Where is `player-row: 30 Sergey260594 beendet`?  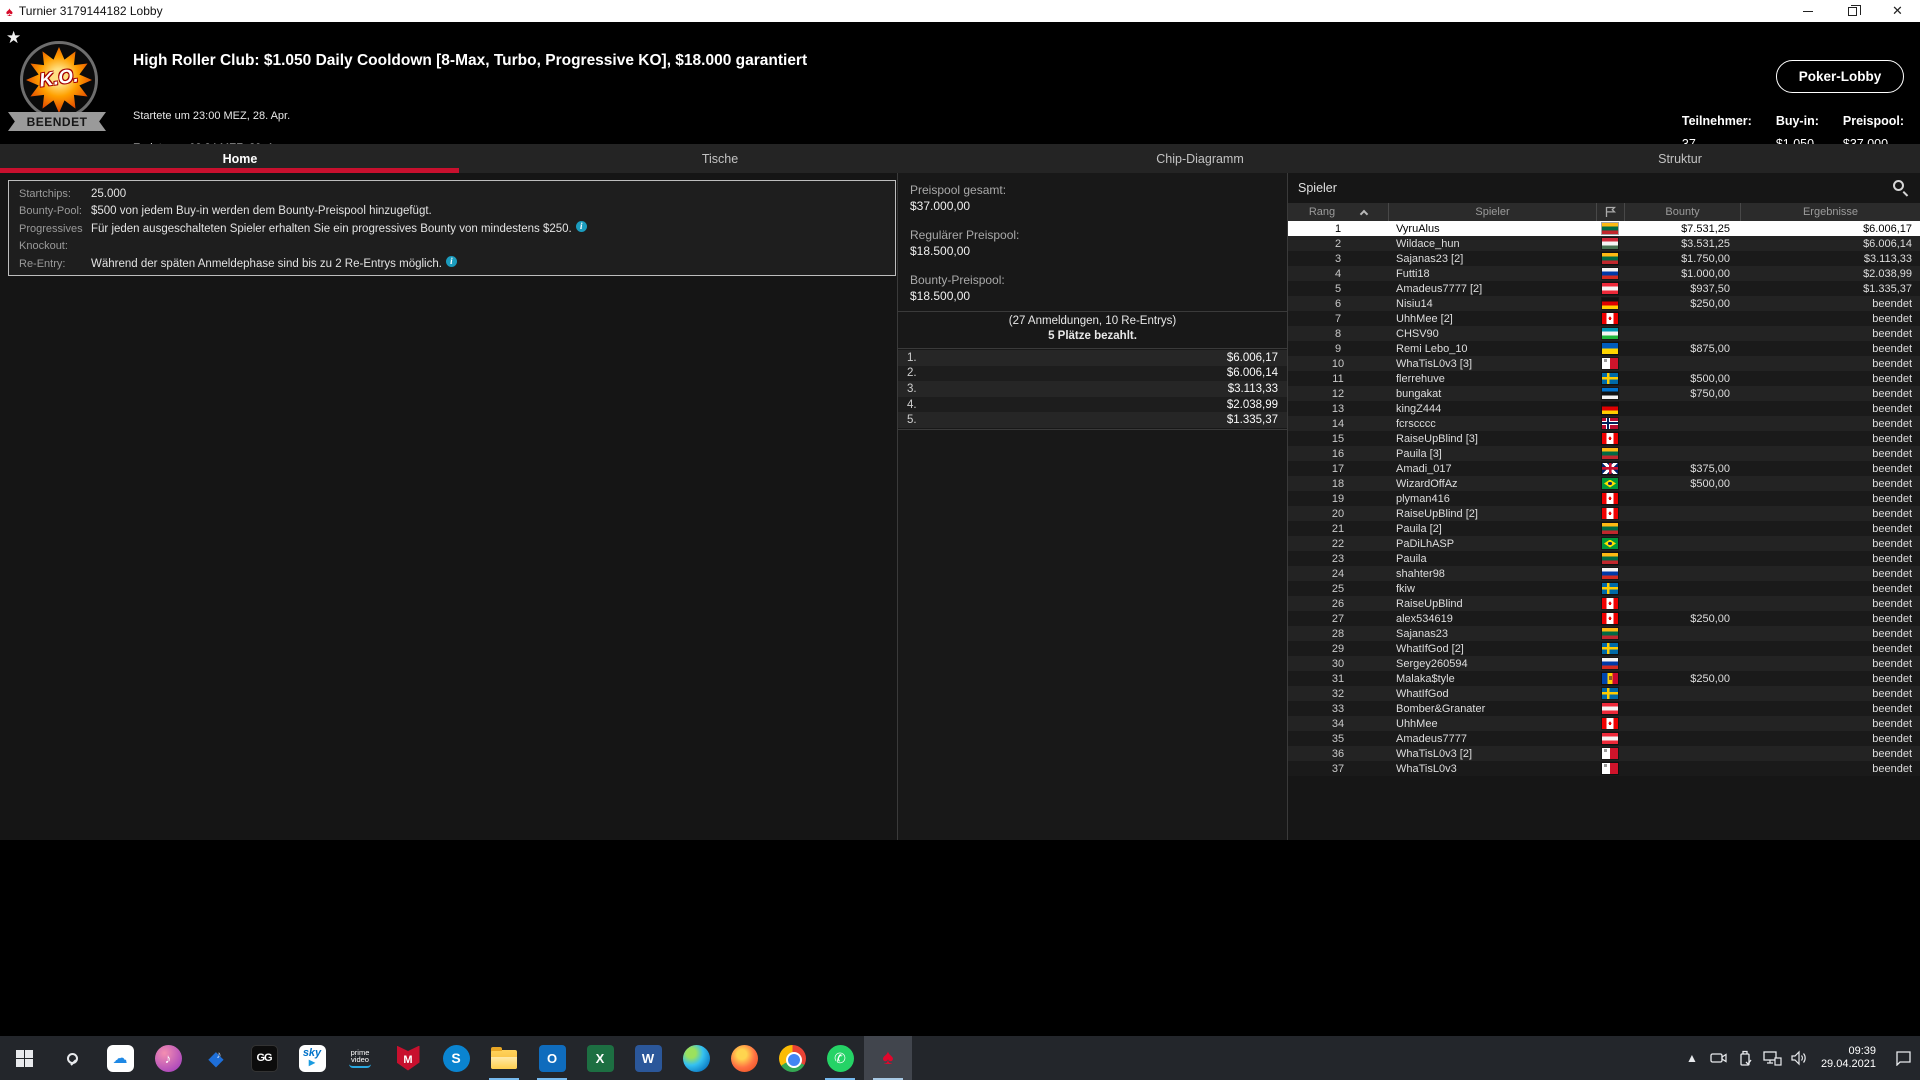
player-row: 30 Sergey260594 beendet is located at coordinates (1604, 663).